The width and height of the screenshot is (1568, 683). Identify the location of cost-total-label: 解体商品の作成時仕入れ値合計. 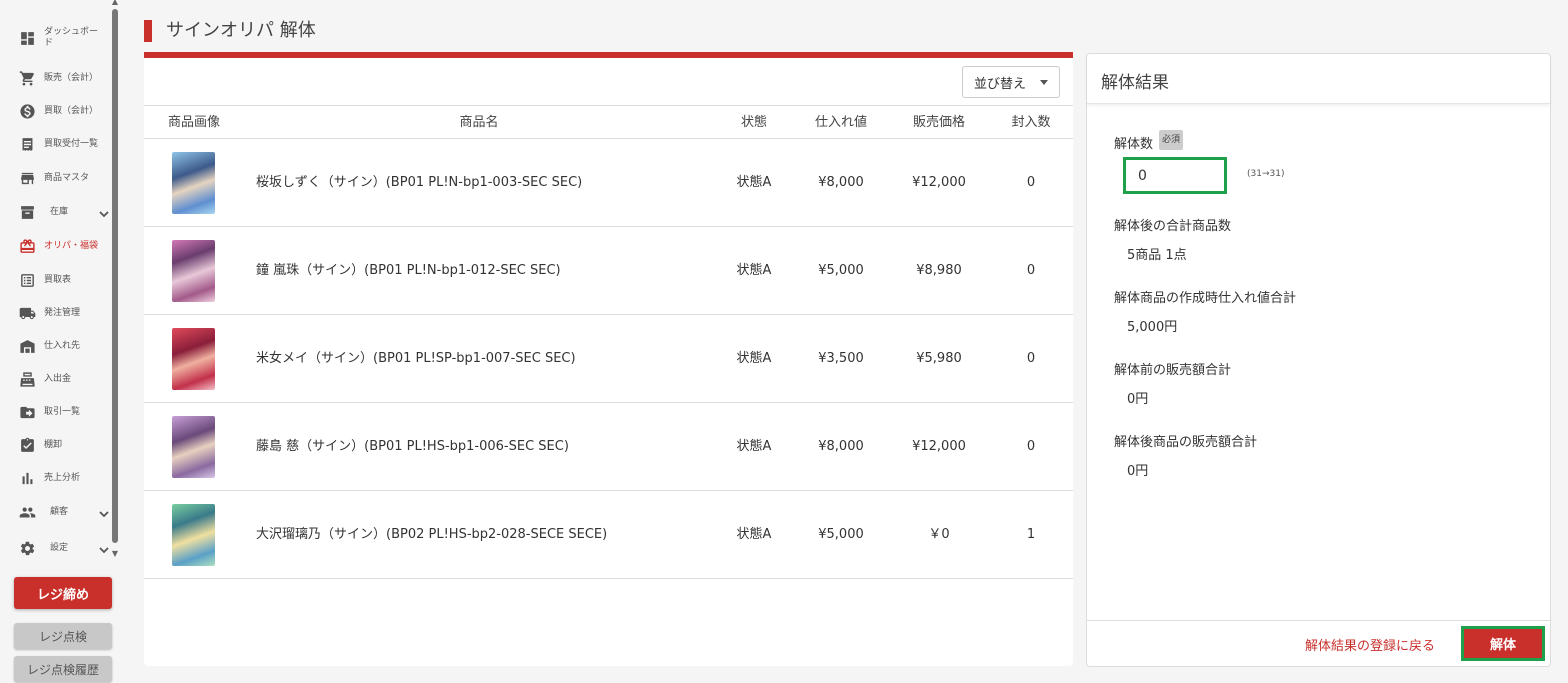
(1205, 298).